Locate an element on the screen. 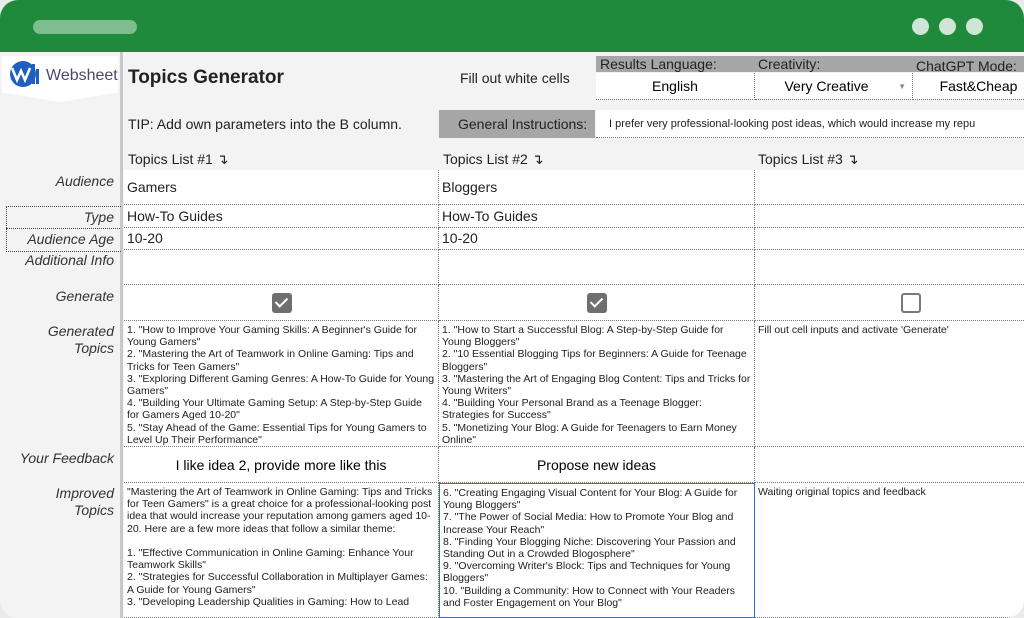 The width and height of the screenshot is (1024, 618). type-input-2: How-To Guides is located at coordinates (597, 216).